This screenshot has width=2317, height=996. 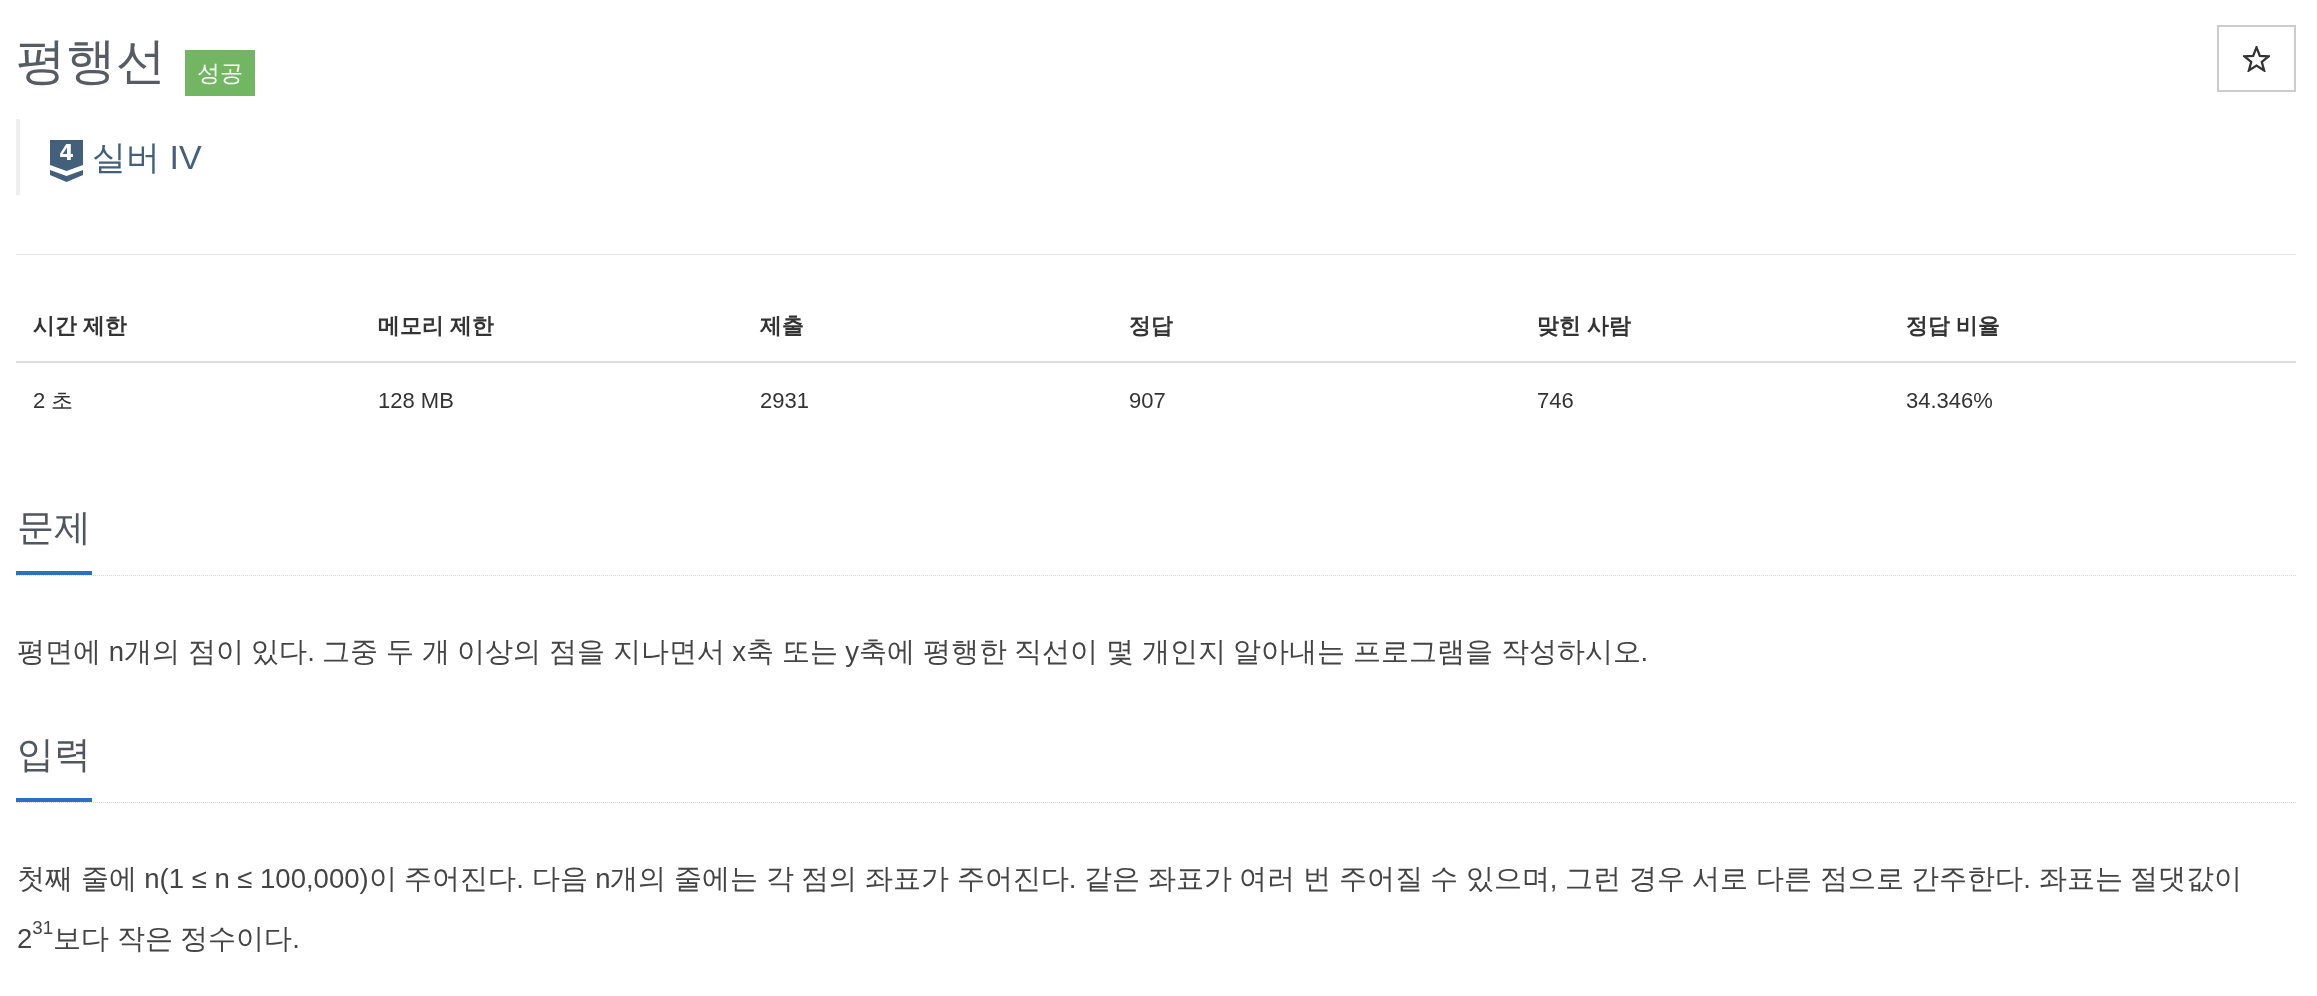 I want to click on section-paragraph: 평면에 n개의 점이 있다. 그중 두 개 이상의 점을 지나면서 x축 또는 y축에 평행한 직선이 몇 개인지 알아내는 프로그램을 작성하시오., so click(x=833, y=652).